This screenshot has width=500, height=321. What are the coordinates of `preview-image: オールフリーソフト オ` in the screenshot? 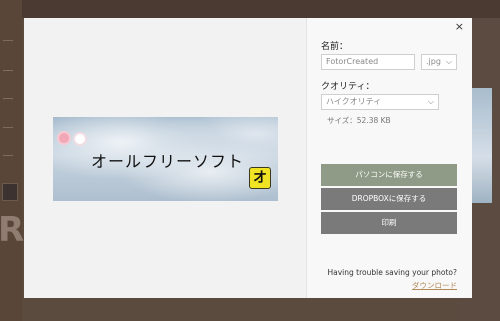 It's located at (165, 159).